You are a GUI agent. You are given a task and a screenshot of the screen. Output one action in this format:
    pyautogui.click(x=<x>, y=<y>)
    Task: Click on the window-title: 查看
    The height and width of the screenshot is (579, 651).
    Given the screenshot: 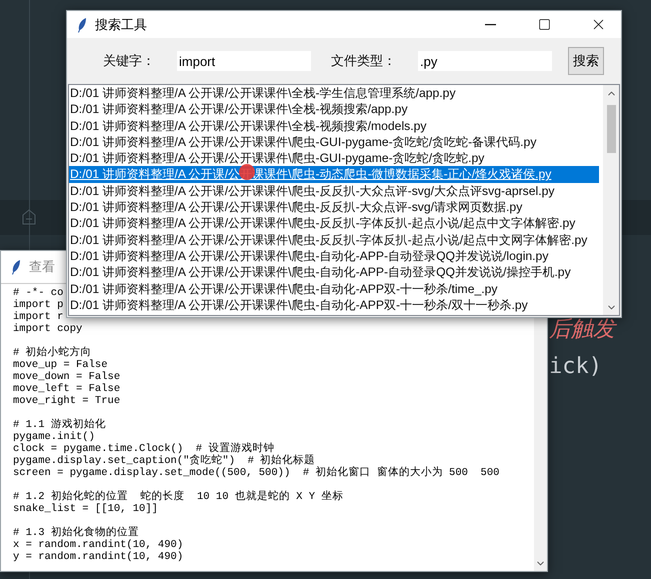 What is the action you would take?
    pyautogui.click(x=42, y=267)
    